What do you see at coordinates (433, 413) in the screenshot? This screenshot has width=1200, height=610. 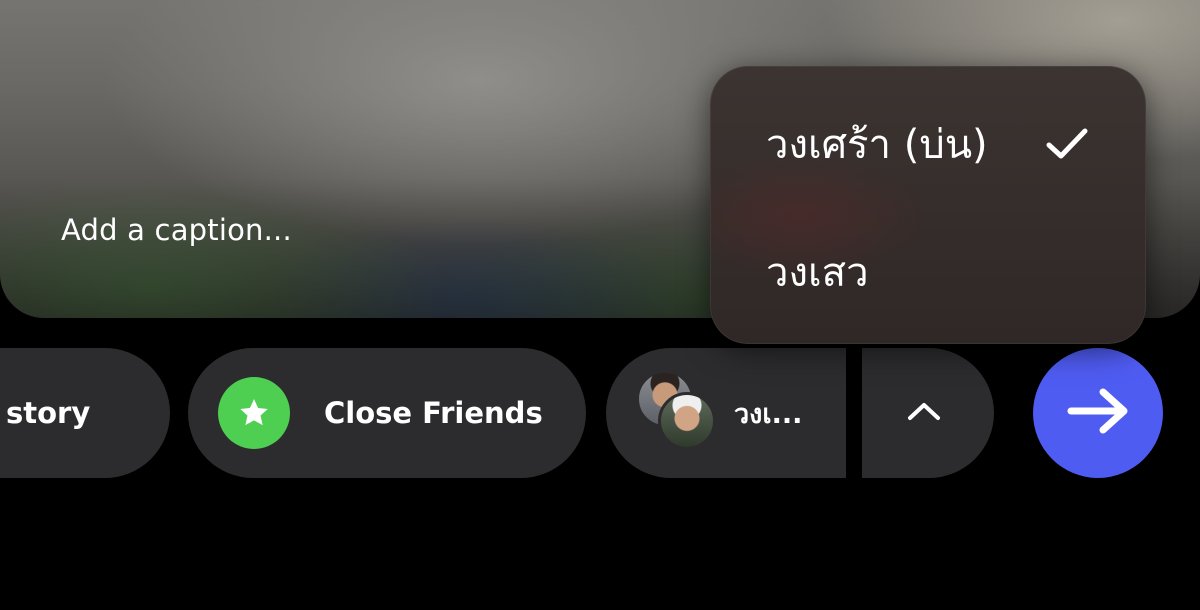 I see `close-friends-label: Close Friends` at bounding box center [433, 413].